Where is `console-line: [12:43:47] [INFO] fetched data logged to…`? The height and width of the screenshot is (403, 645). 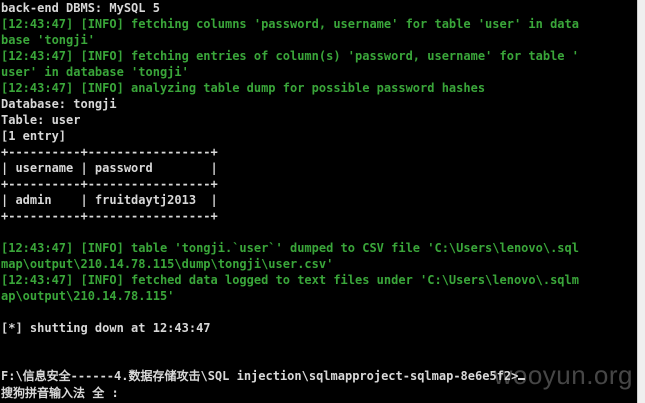 console-line: [12:43:47] [INFO] fetched data logged to… is located at coordinates (290, 280).